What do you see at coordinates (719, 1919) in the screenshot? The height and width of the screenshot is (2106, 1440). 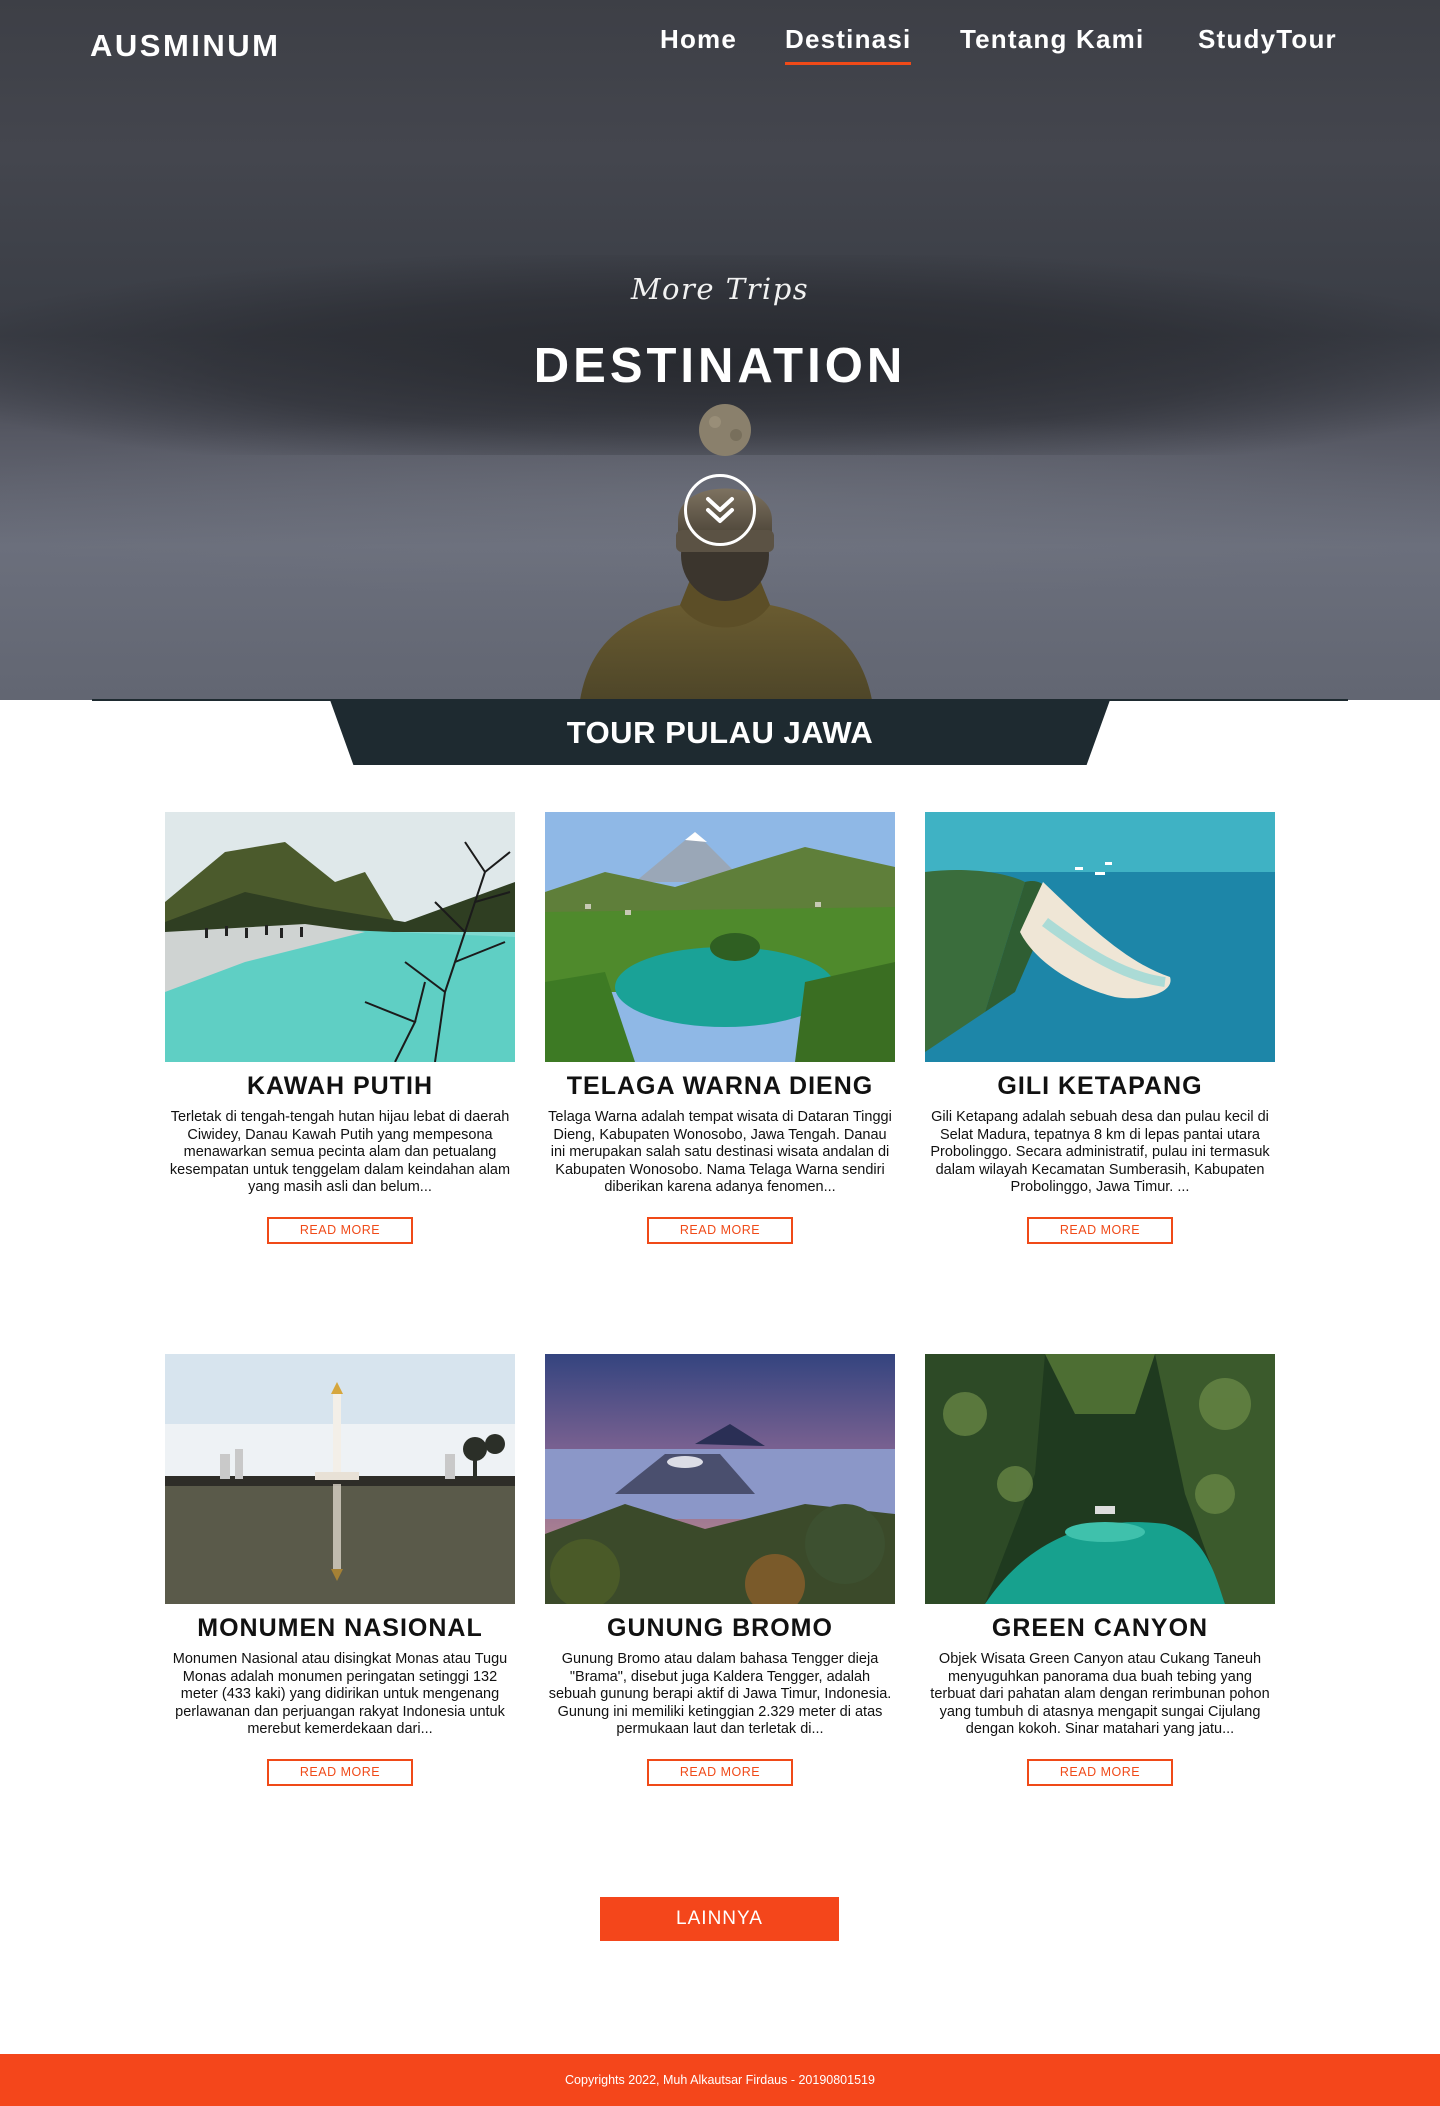 I see `lainnya-button: LAINNYA` at bounding box center [719, 1919].